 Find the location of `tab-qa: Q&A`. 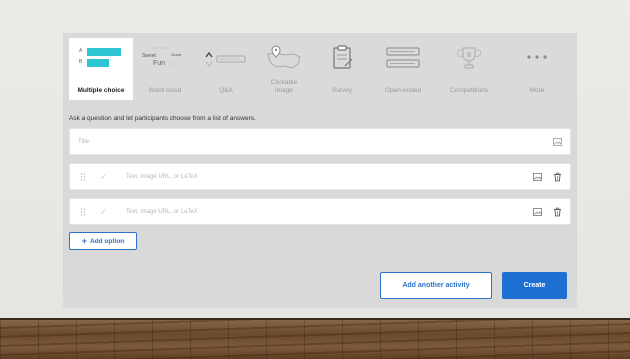

tab-qa: Q&A is located at coordinates (226, 69).